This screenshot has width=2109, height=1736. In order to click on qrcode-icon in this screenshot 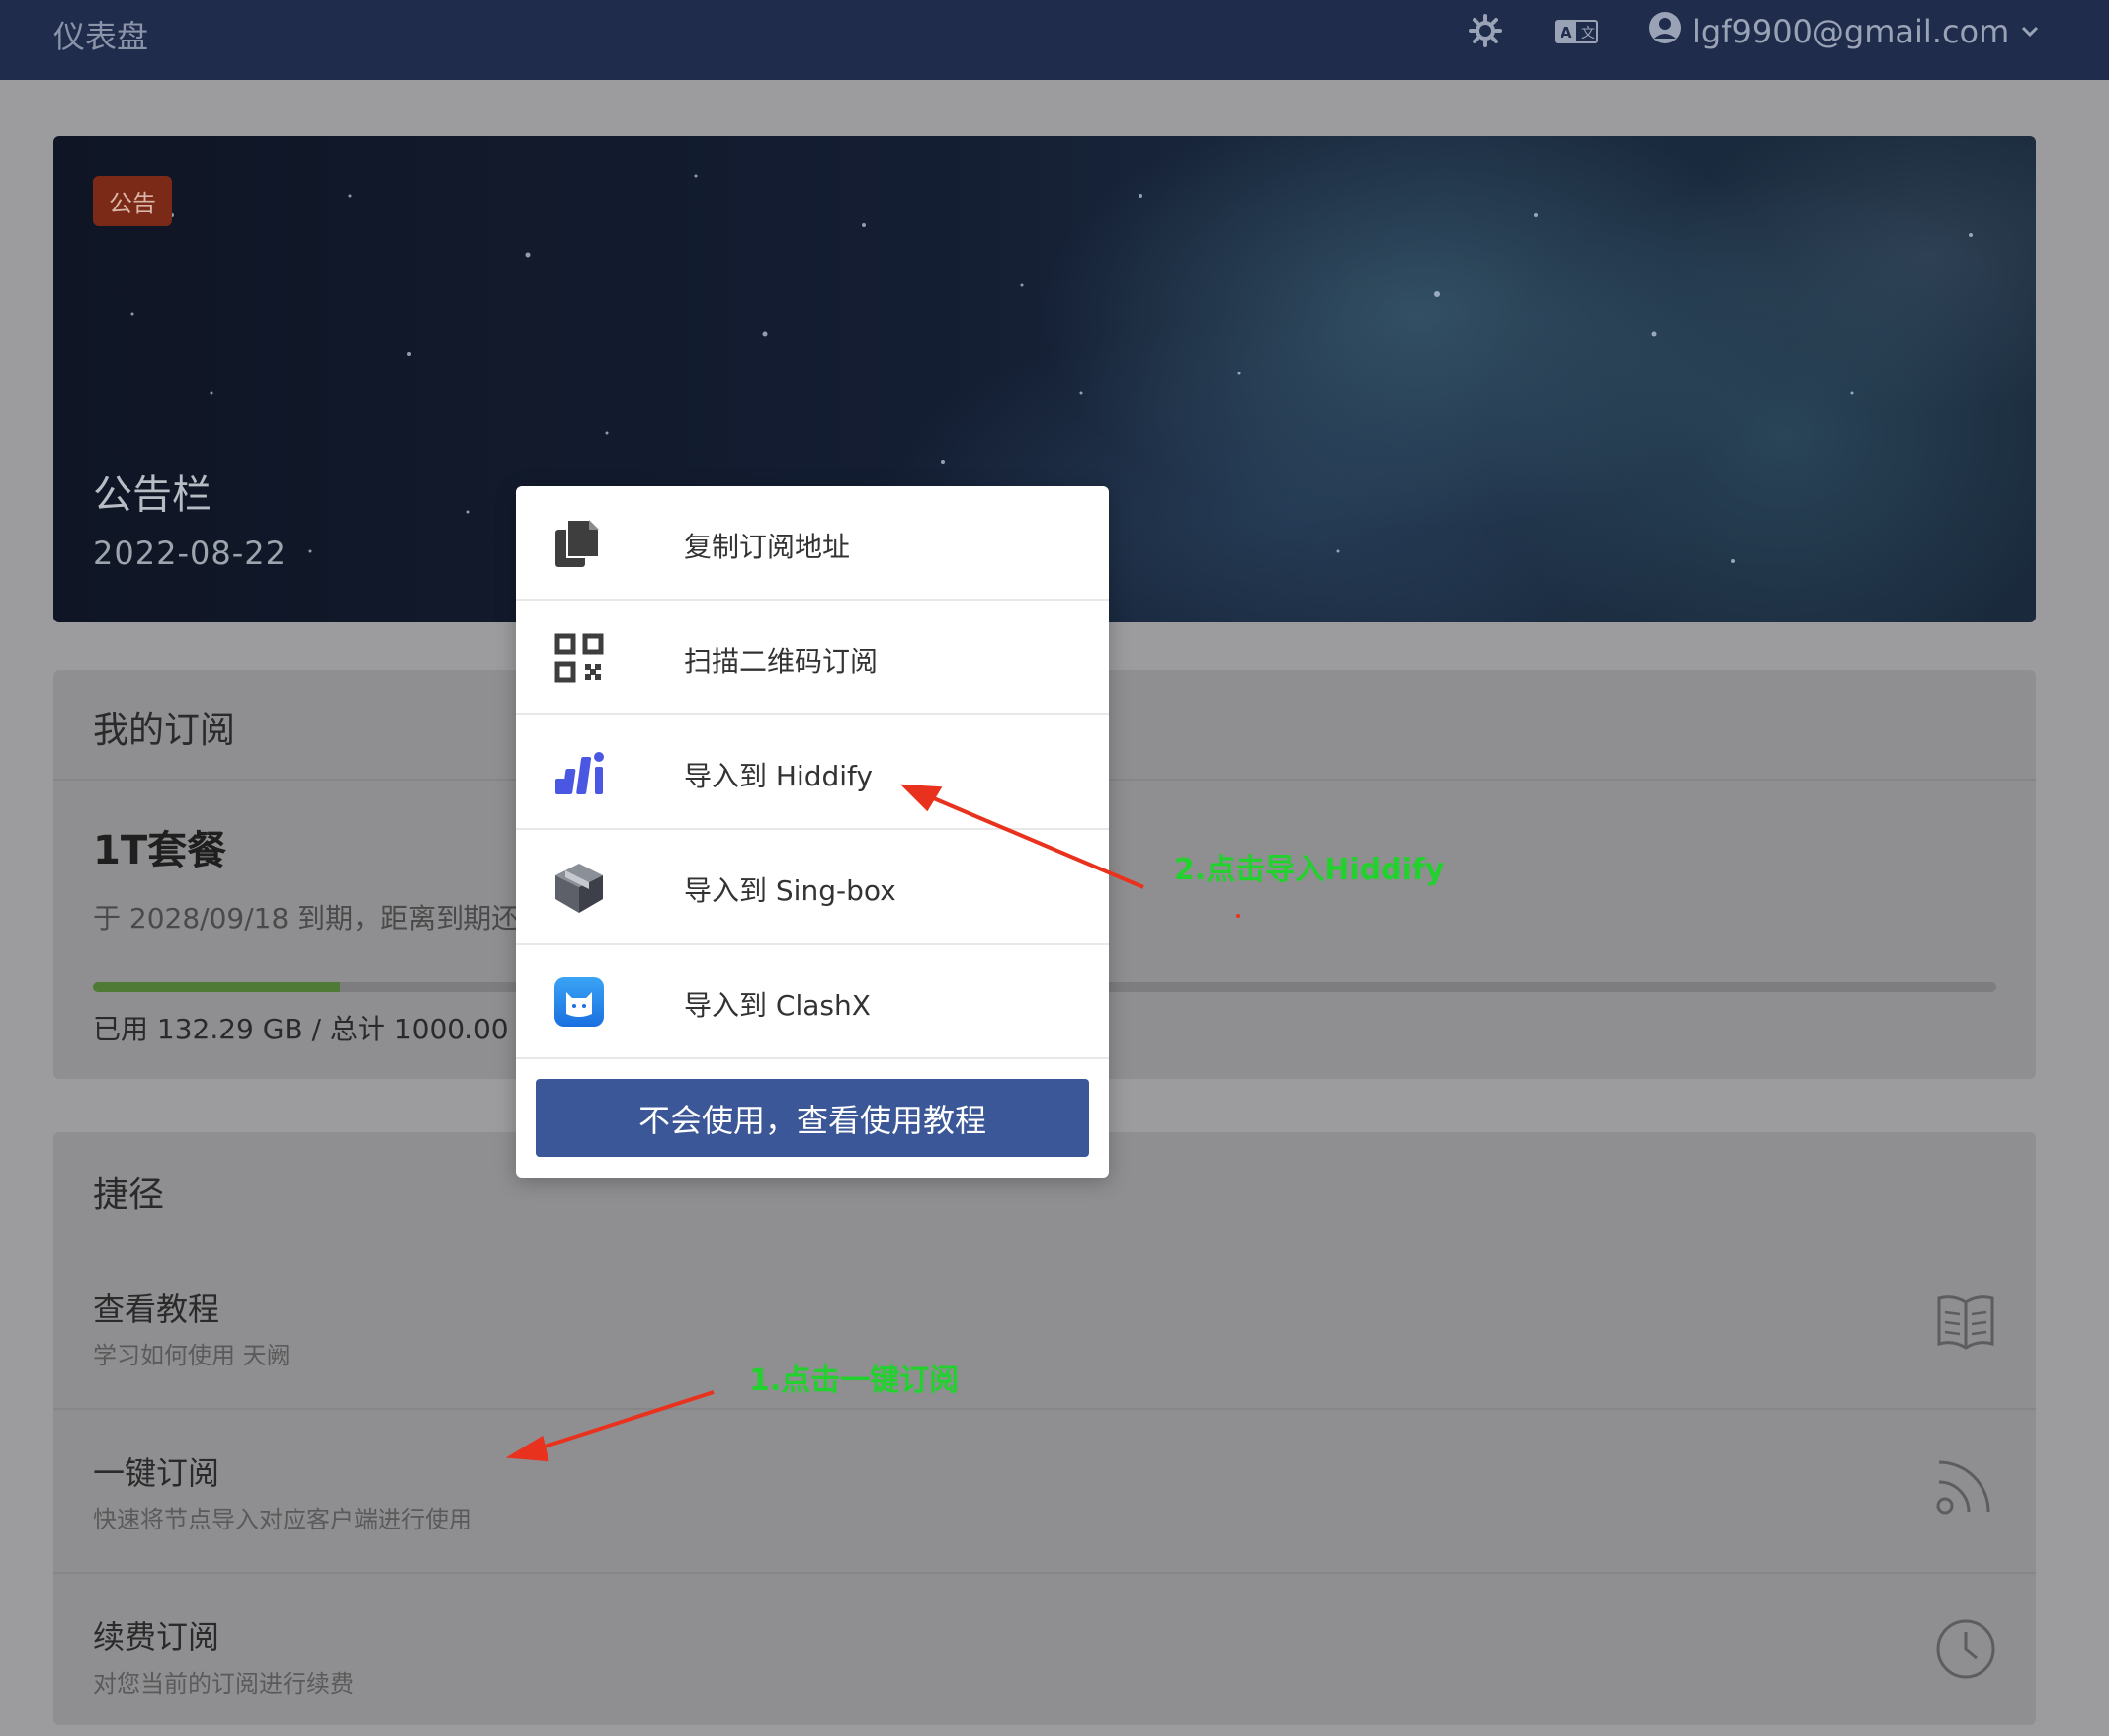, I will do `click(579, 658)`.